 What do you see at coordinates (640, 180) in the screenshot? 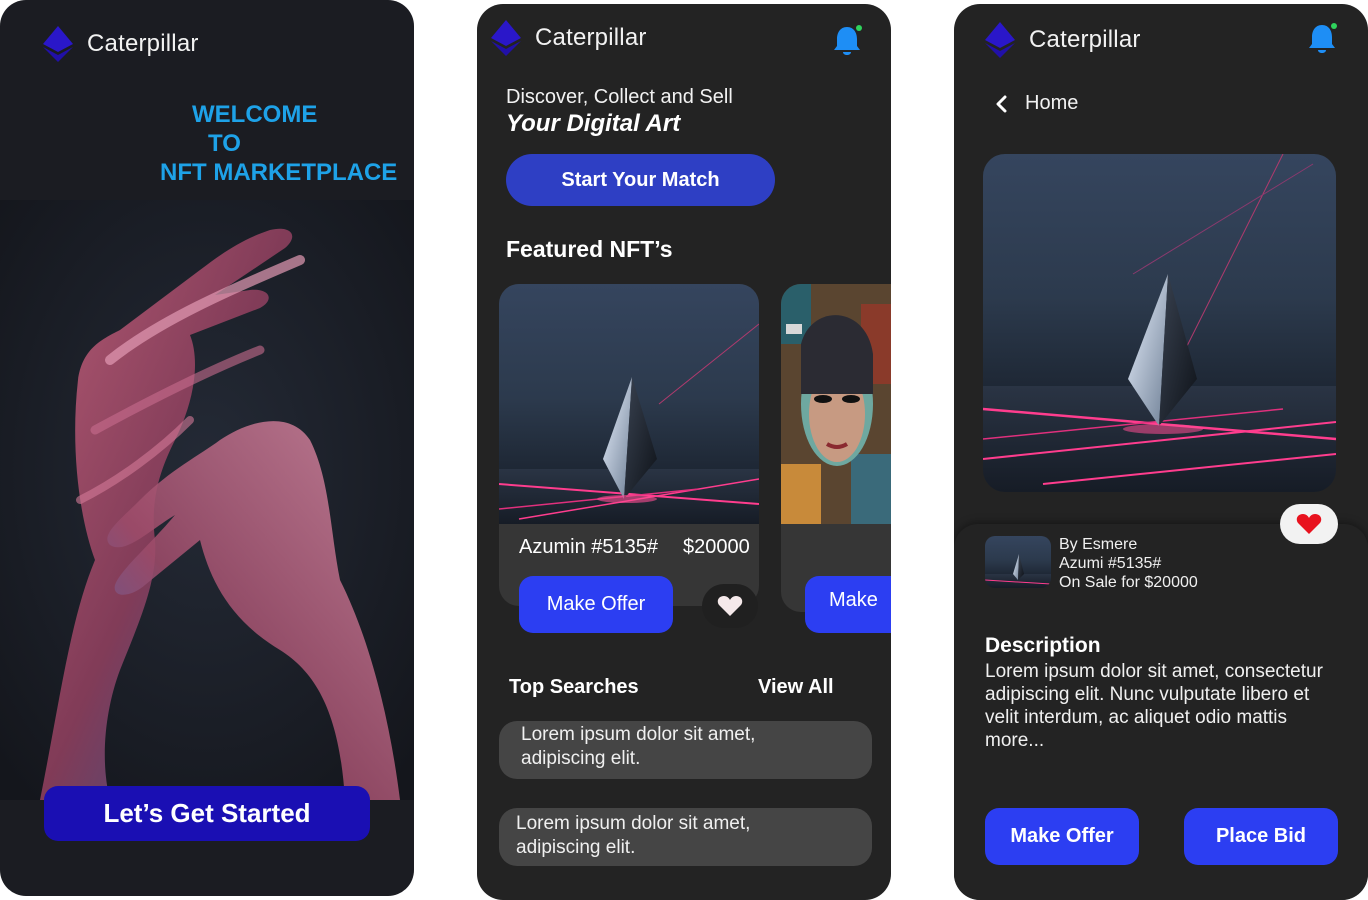
I see `start-match-button: Start Your Match` at bounding box center [640, 180].